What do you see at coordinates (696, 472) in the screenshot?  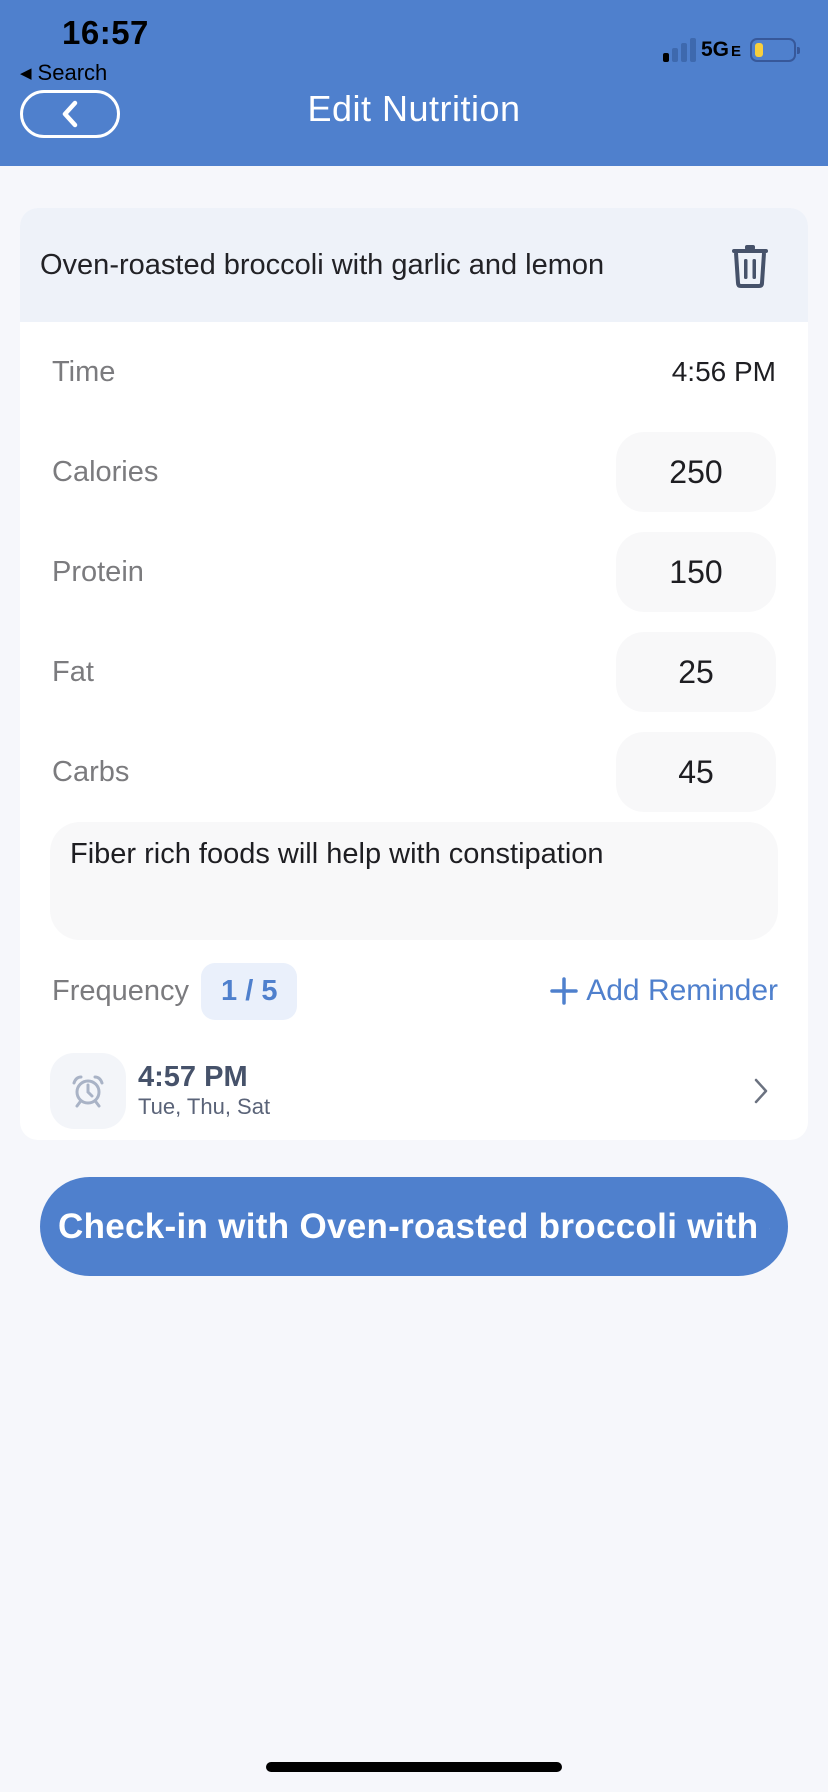 I see `calories-input: 250` at bounding box center [696, 472].